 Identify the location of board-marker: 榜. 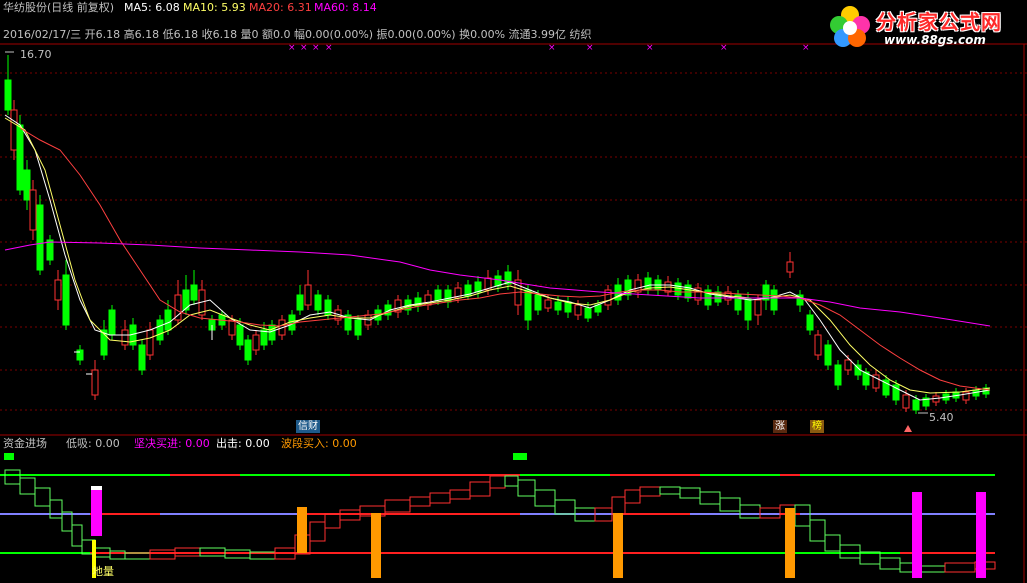
(817, 426).